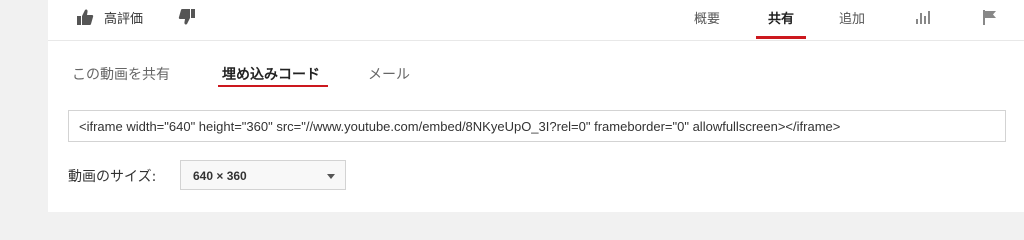  I want to click on chevron-down-icon, so click(331, 176).